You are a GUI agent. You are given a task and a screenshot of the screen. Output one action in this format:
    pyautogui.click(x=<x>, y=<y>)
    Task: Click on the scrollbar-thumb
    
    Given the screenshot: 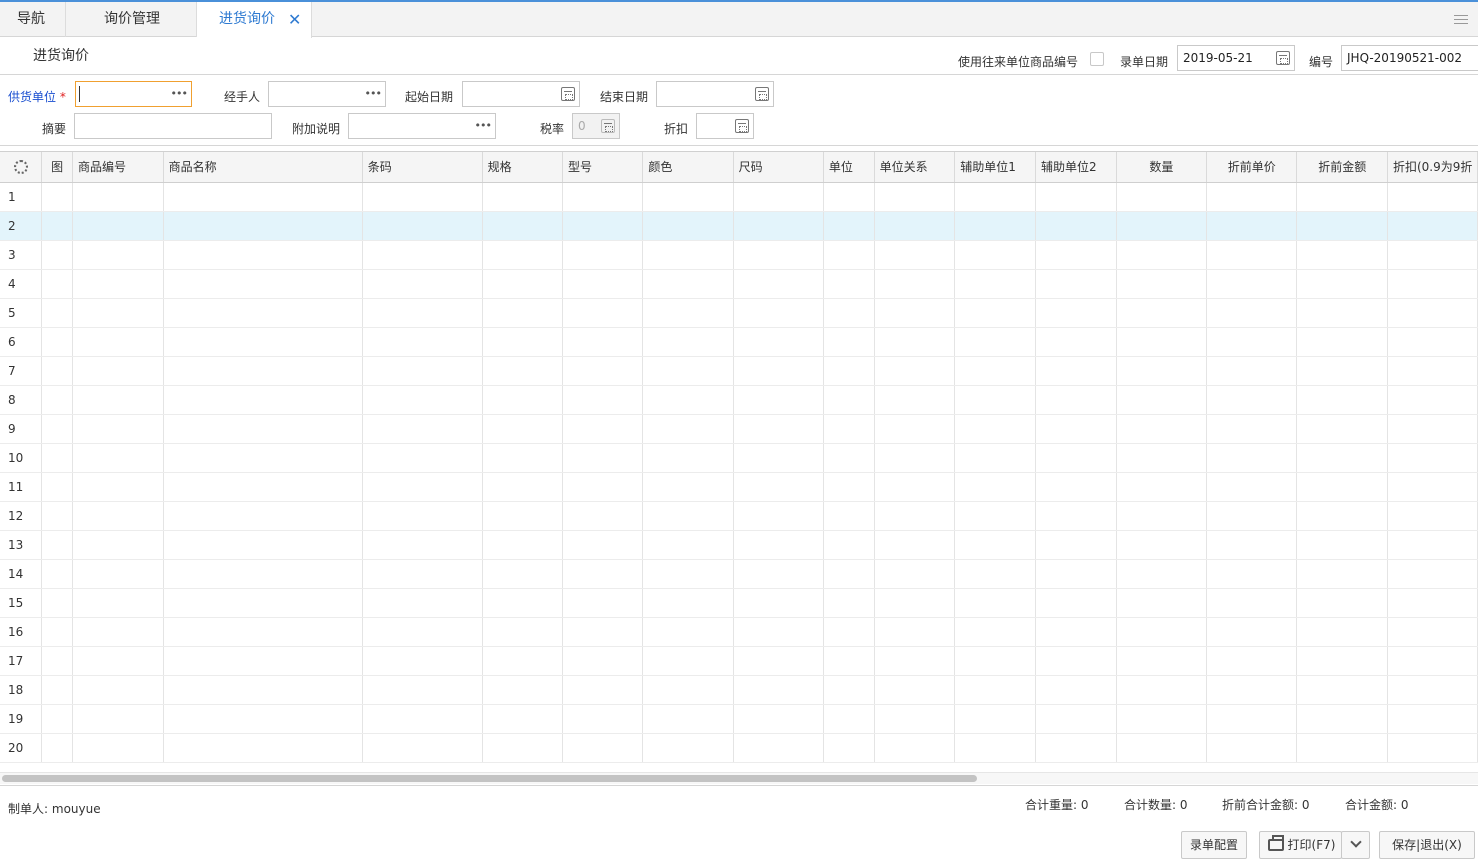 What is the action you would take?
    pyautogui.click(x=489, y=778)
    